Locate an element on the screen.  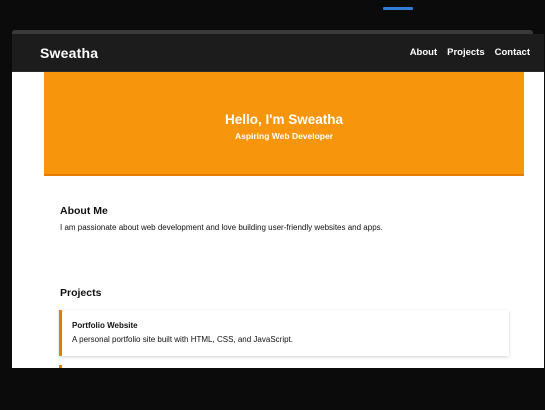
brand-logo: Sweatha is located at coordinates (69, 53).